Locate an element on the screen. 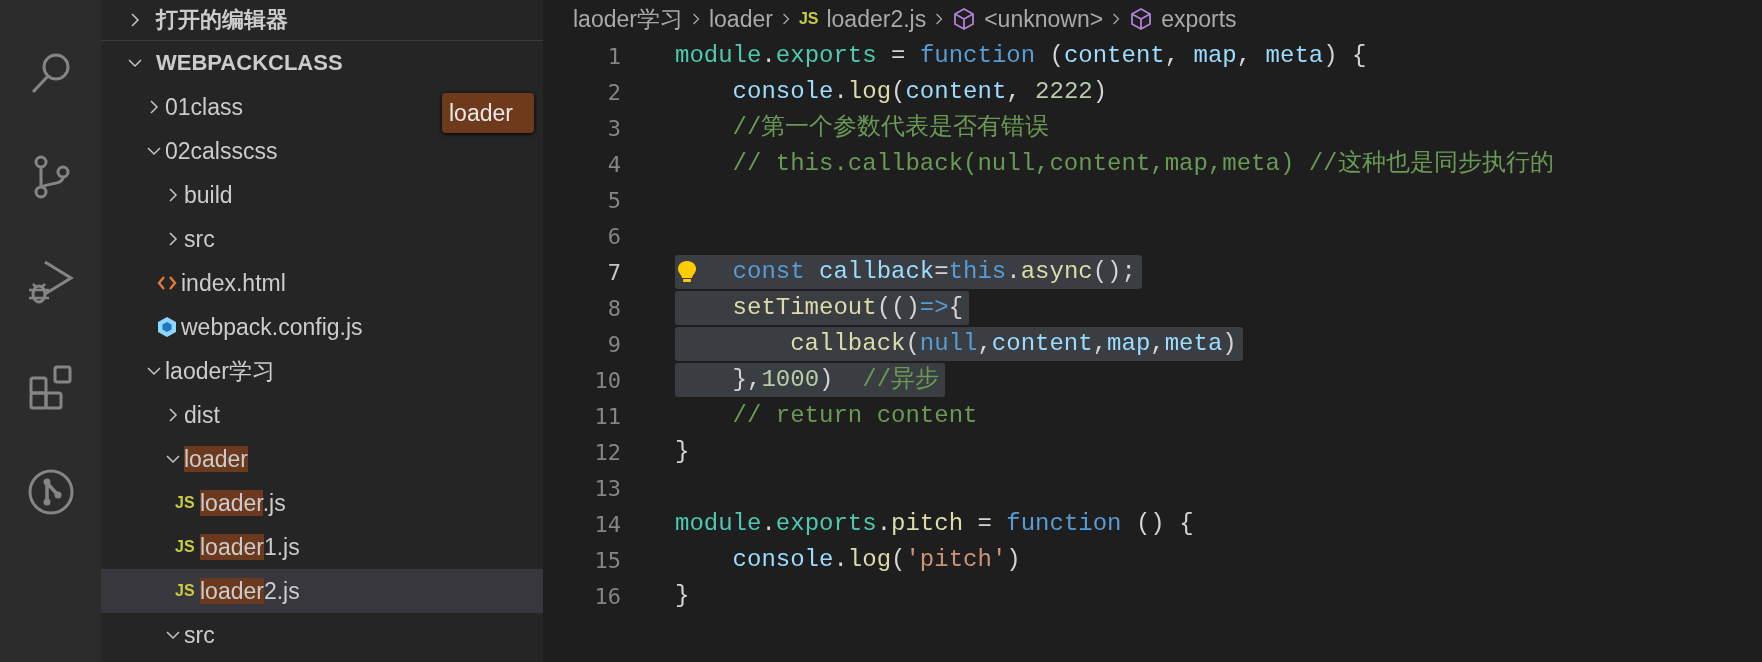 Image resolution: width=1762 pixels, height=662 pixels. folder-item: 02calsscss is located at coordinates (189, 151).